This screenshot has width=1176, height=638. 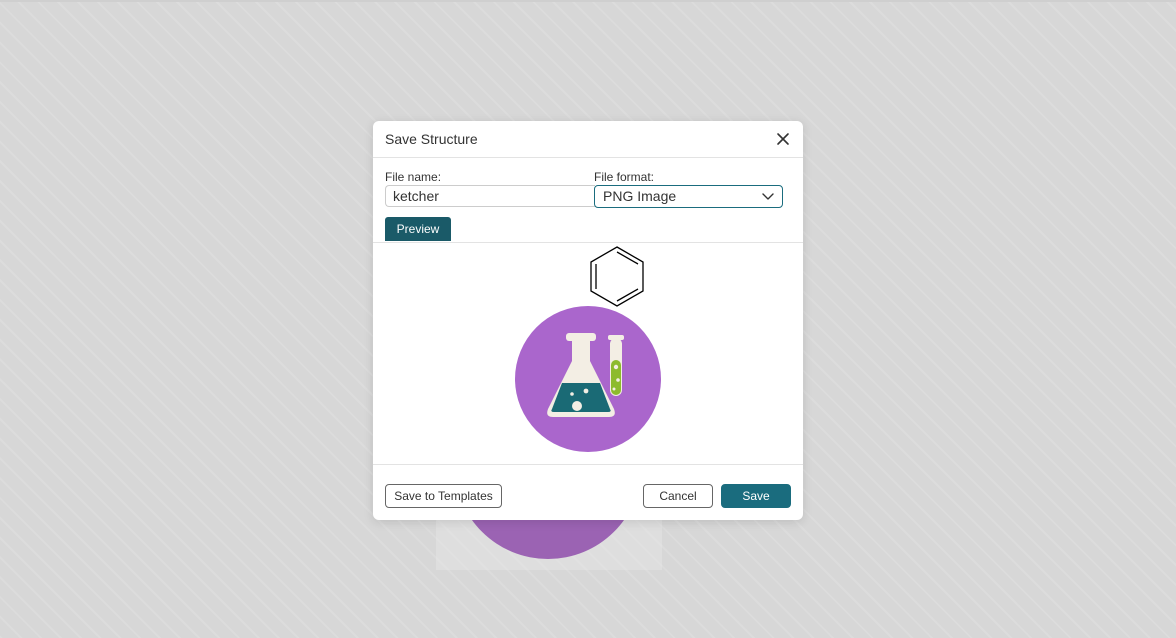 I want to click on close-button, so click(x=783, y=139).